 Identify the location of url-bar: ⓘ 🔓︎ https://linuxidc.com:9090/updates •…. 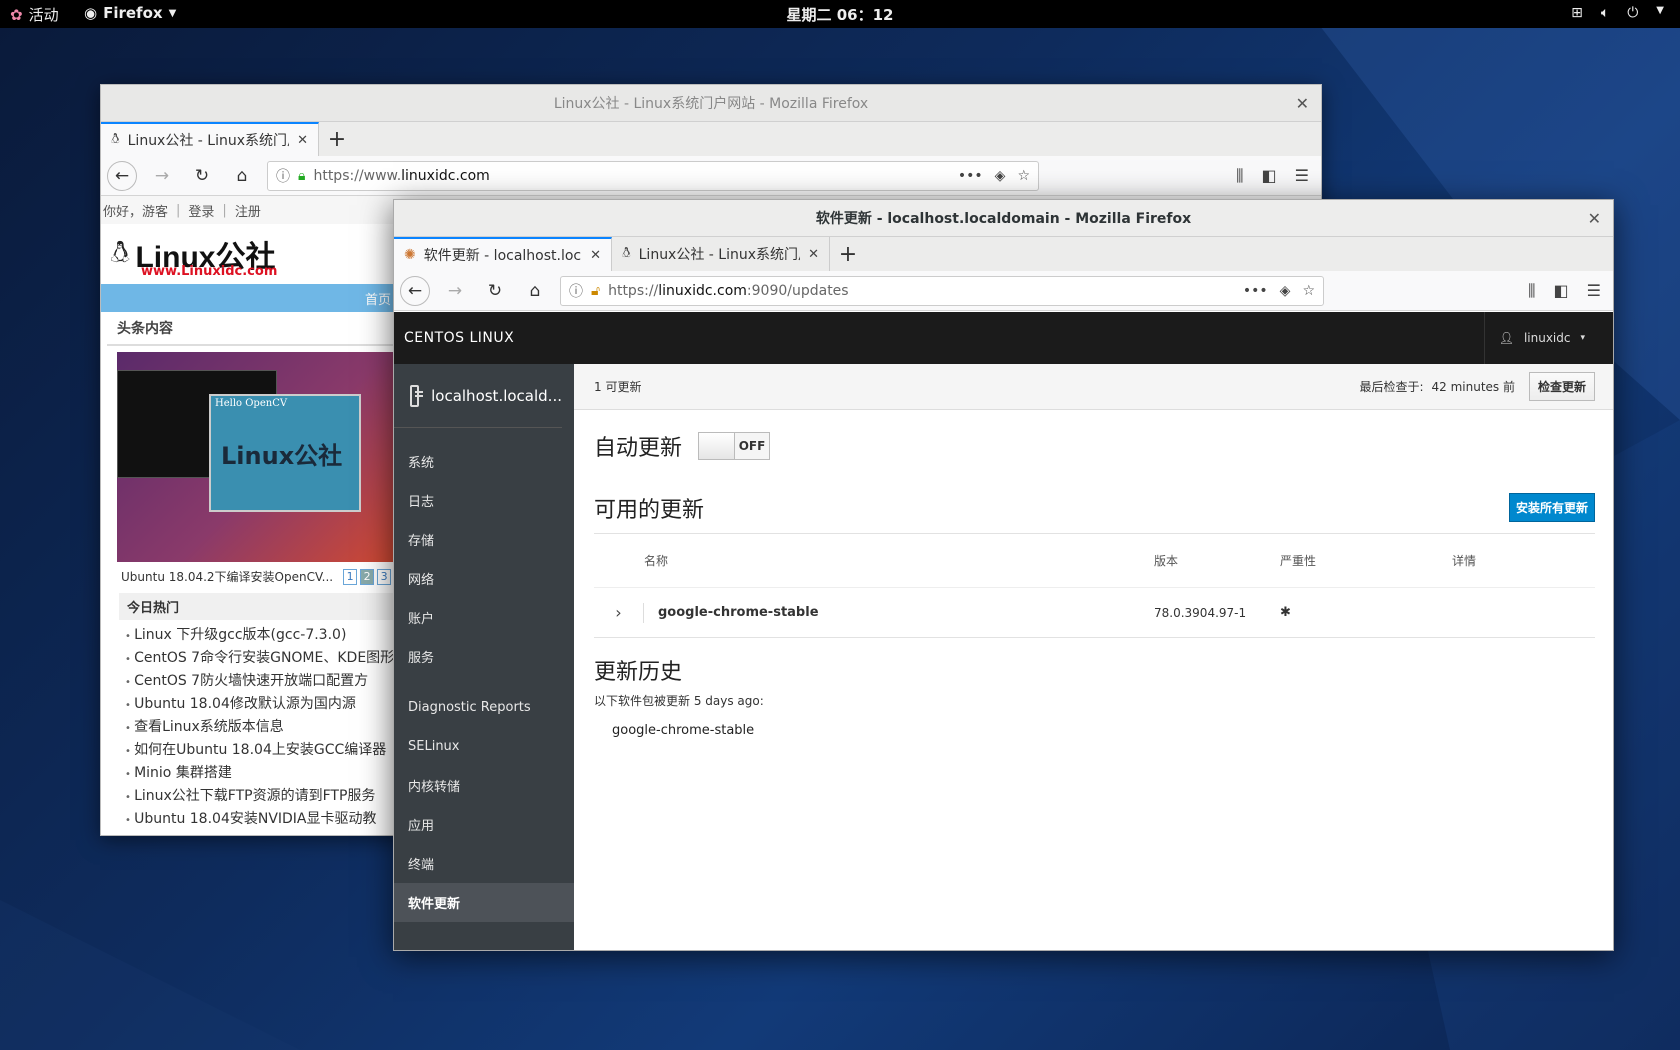
(942, 290).